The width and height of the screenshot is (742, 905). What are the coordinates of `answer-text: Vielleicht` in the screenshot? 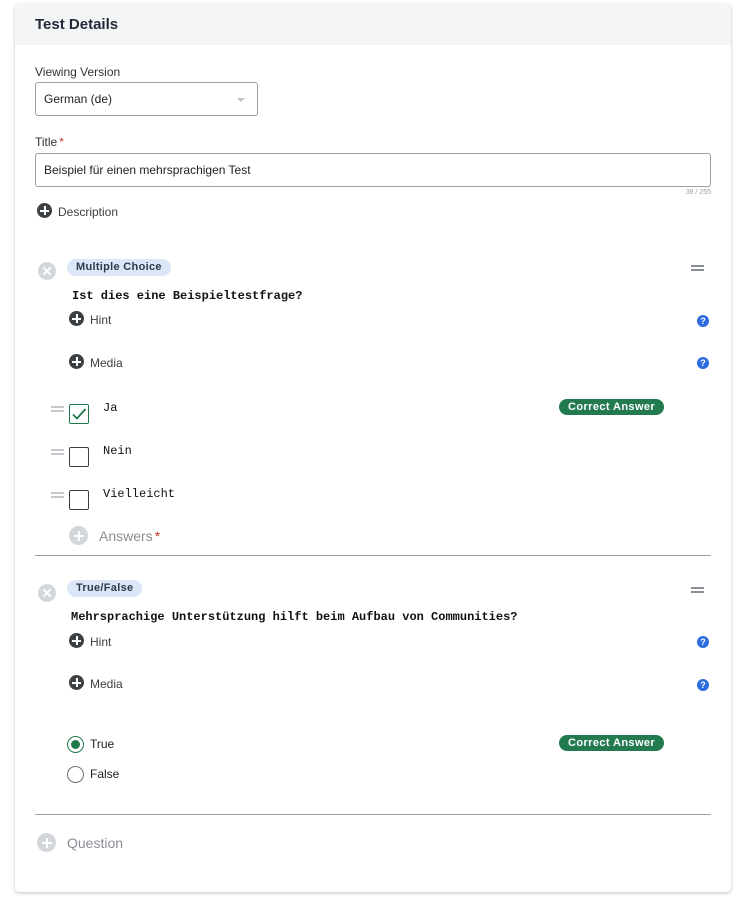 It's located at (139, 494).